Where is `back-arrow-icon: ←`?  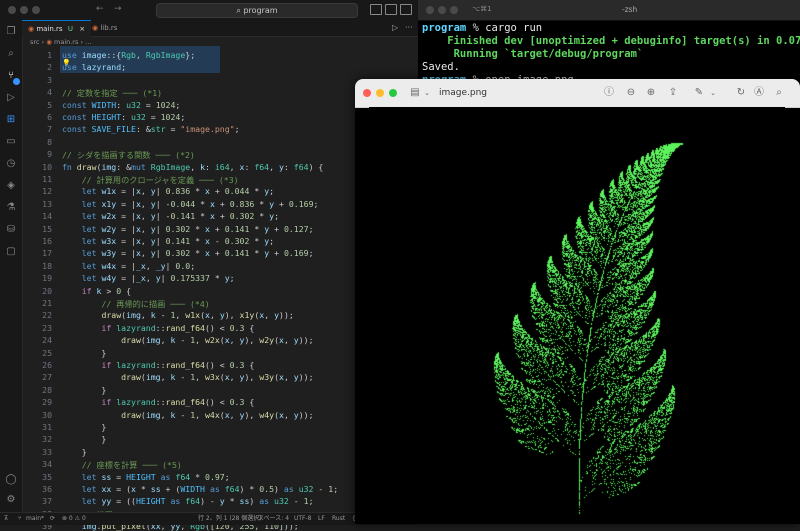
back-arrow-icon: ← is located at coordinates (100, 9).